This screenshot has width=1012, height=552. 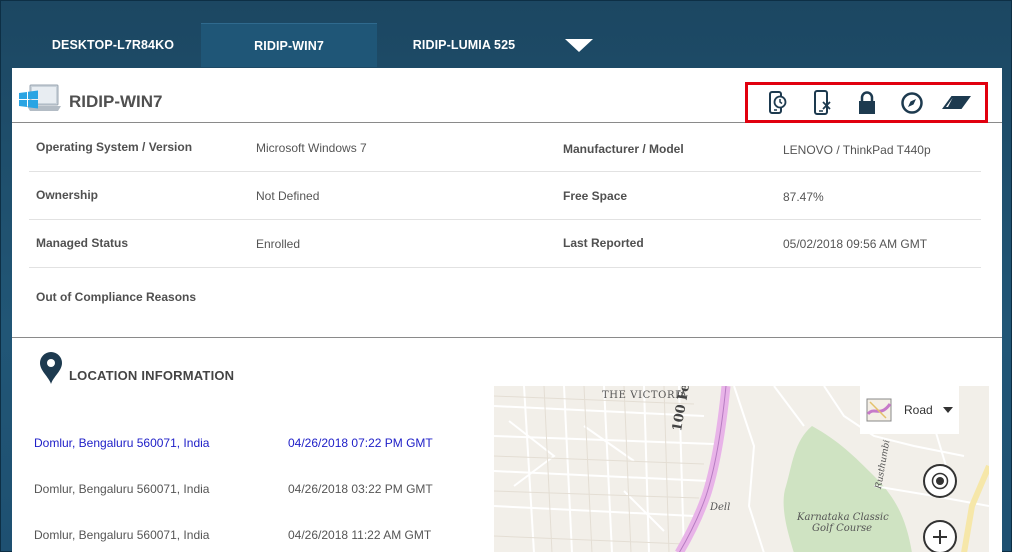 I want to click on map-style-selector: Road, so click(x=909, y=410).